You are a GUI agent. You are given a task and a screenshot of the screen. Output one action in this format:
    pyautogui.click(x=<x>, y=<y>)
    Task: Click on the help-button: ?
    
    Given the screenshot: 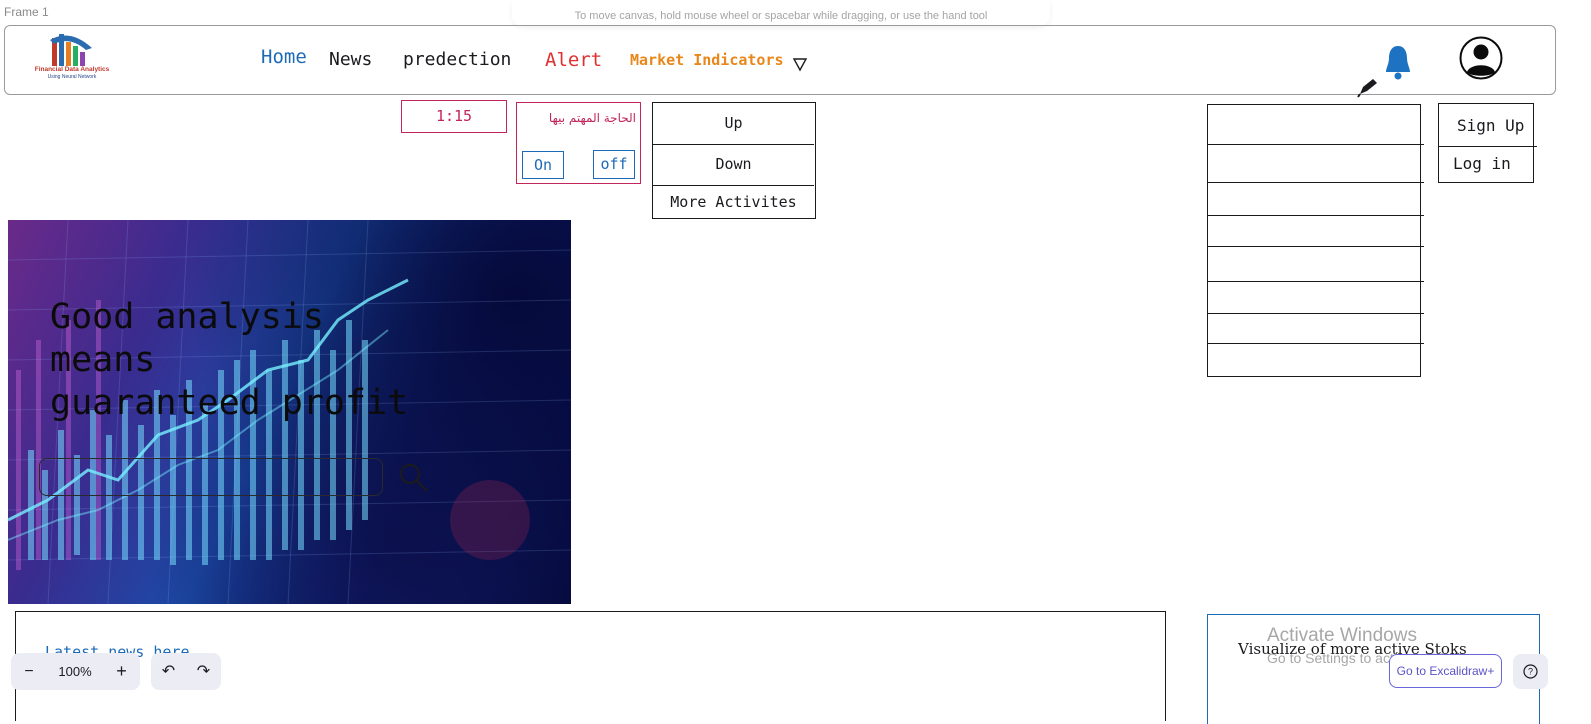 What is the action you would take?
    pyautogui.click(x=1530, y=671)
    